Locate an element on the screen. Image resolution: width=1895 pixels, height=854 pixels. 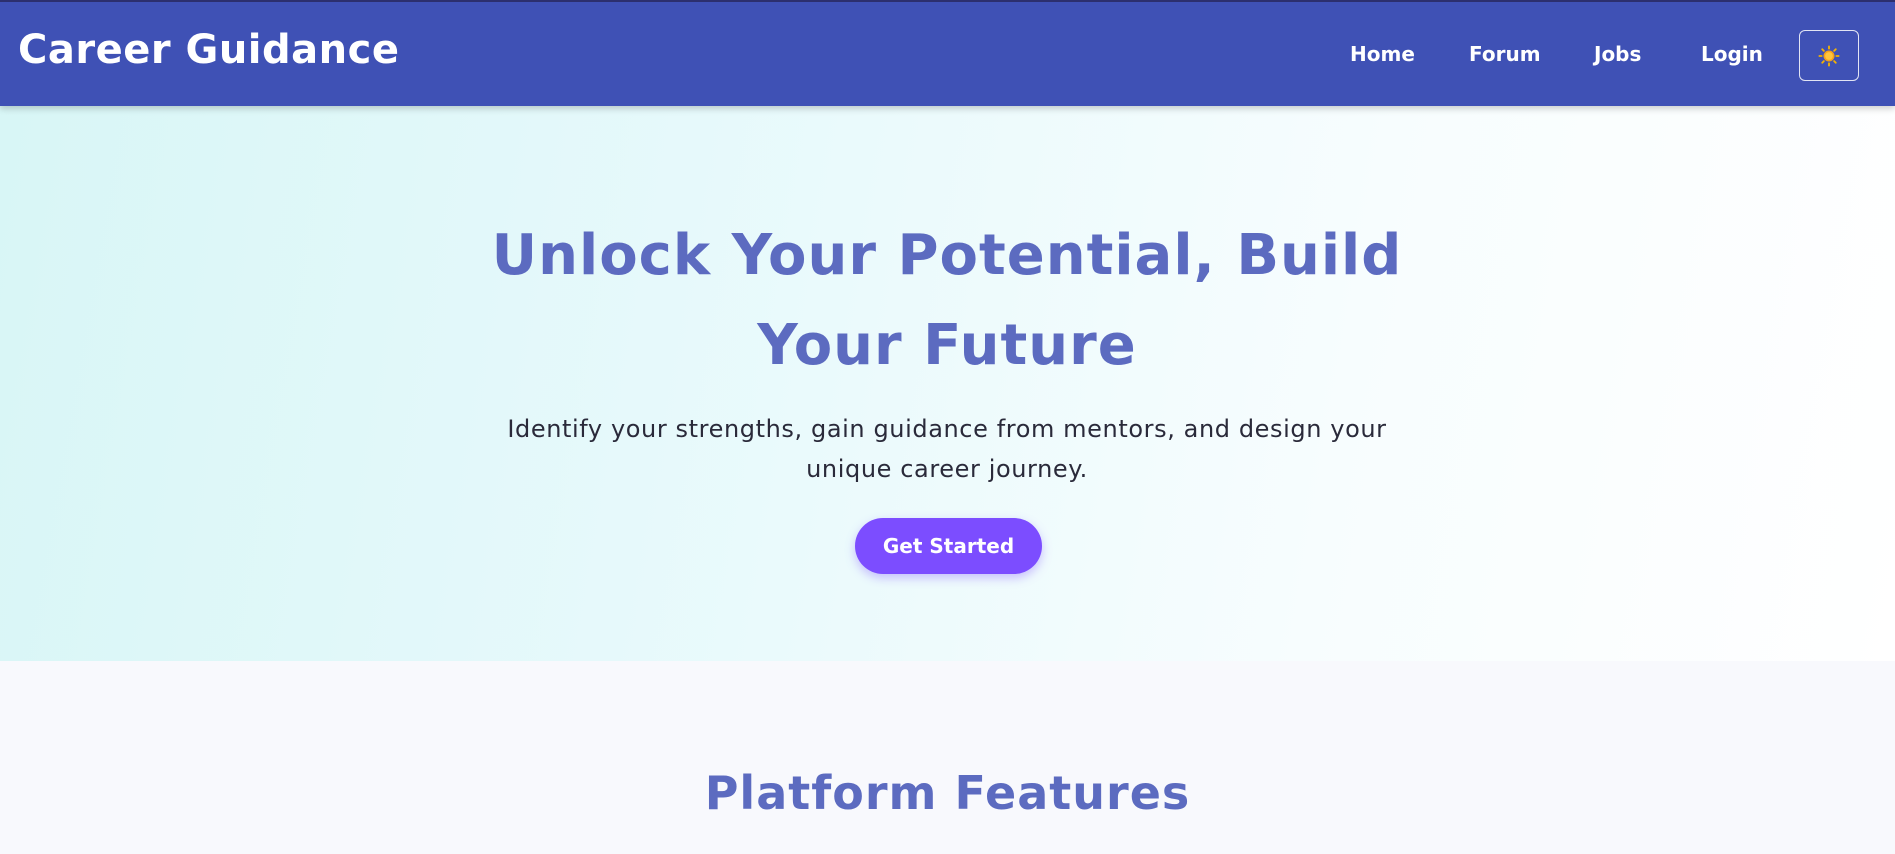
features-title: Platform Features is located at coordinates (947, 793).